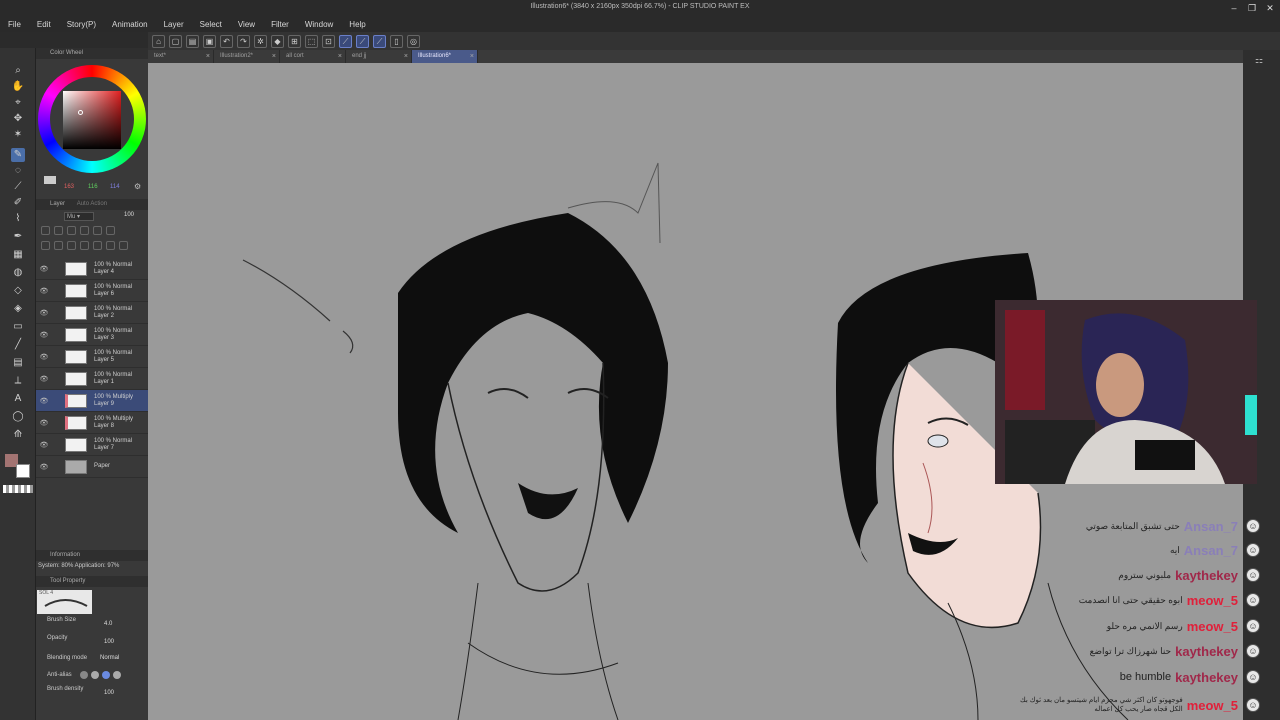 The height and width of the screenshot is (720, 1280). Describe the element at coordinates (211, 24) in the screenshot. I see `menu-select: Select` at that location.